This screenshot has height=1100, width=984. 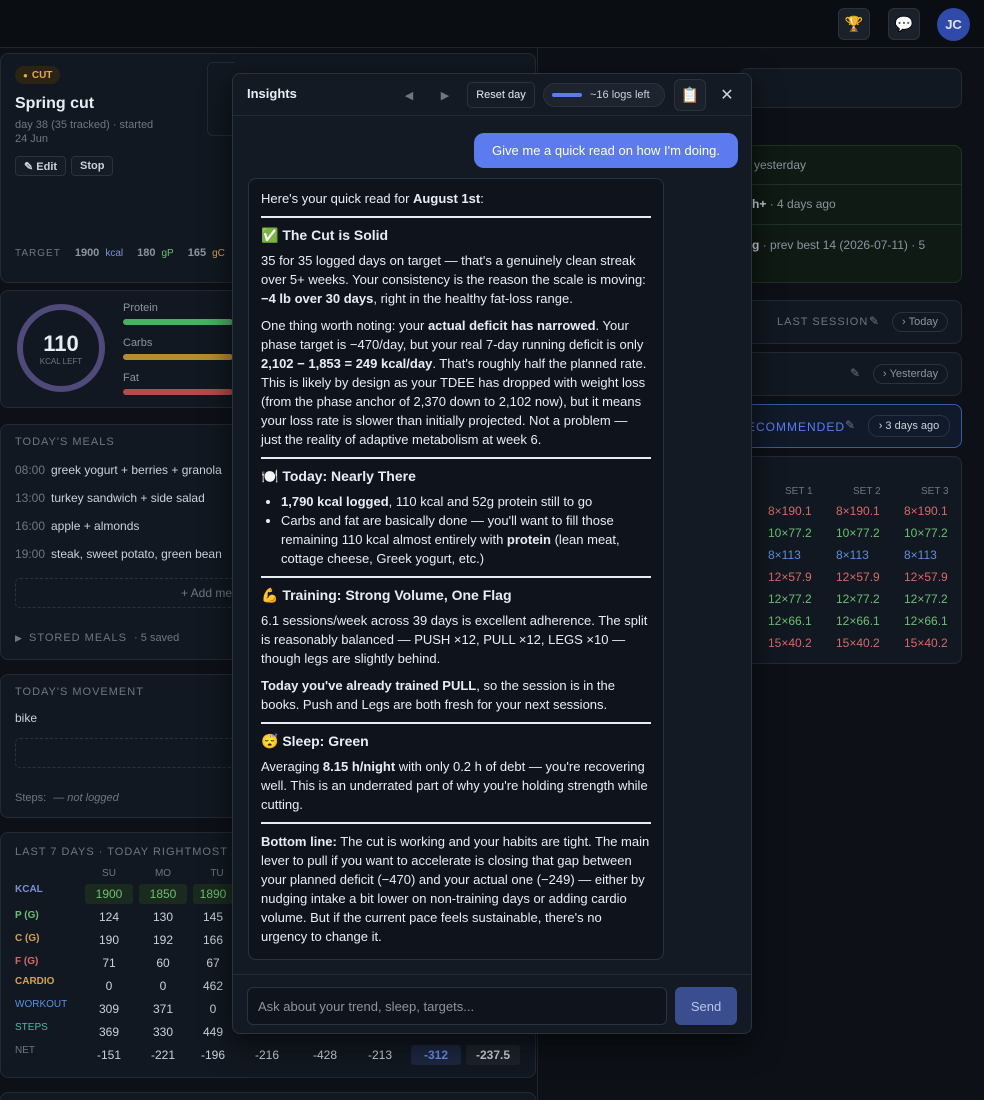 What do you see at coordinates (213, 986) in the screenshot?
I see `cell: 462` at bounding box center [213, 986].